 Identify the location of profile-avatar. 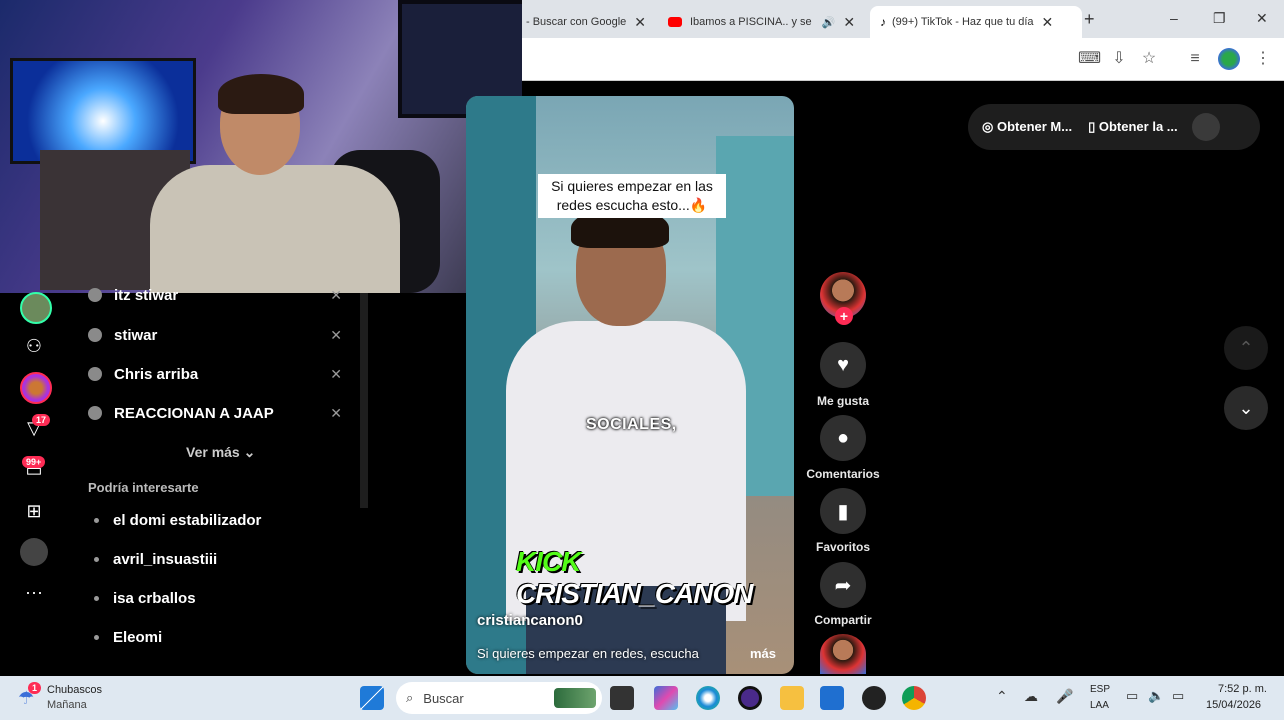
(1229, 59).